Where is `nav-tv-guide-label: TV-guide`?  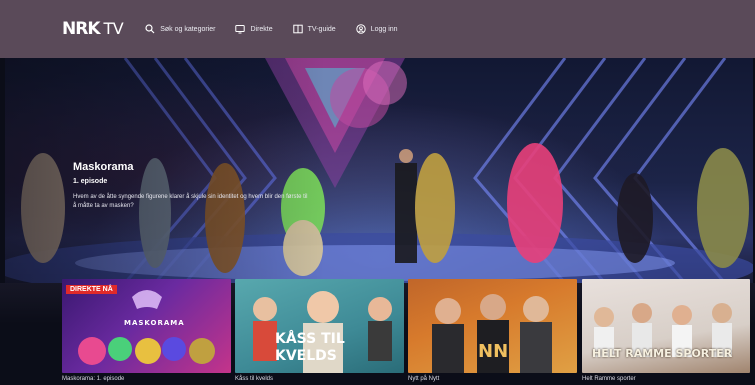
nav-tv-guide-label: TV-guide is located at coordinates (321, 29).